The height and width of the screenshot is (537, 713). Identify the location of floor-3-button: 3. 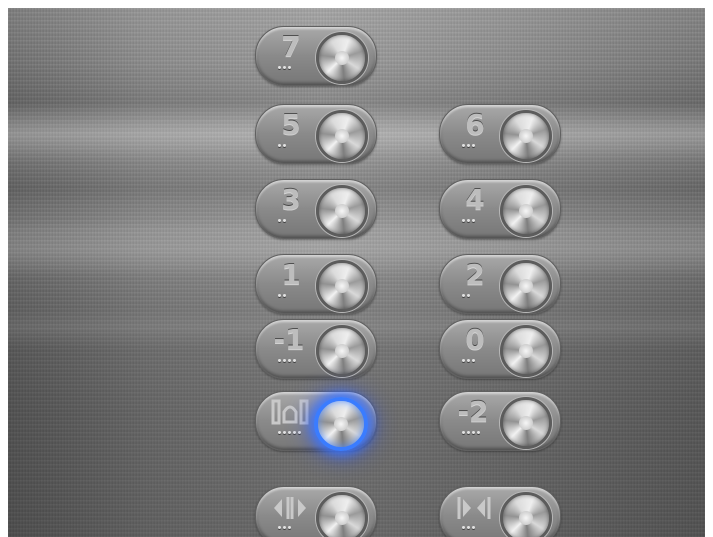
(316, 209).